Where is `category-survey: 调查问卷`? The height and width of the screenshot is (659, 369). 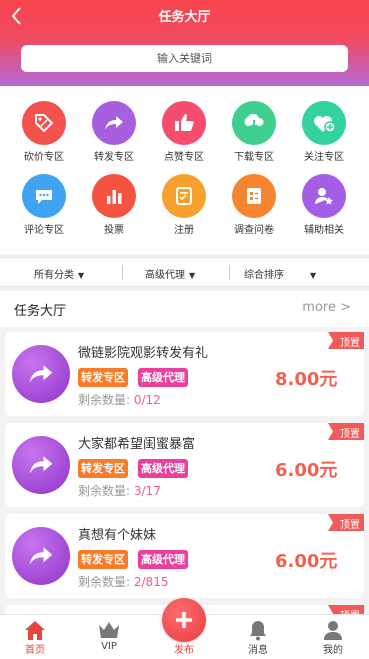 category-survey: 调查问卷 is located at coordinates (254, 205).